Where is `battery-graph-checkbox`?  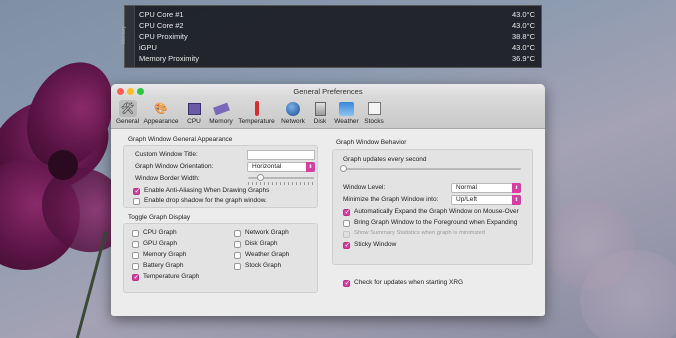
battery-graph-checkbox is located at coordinates (135, 266).